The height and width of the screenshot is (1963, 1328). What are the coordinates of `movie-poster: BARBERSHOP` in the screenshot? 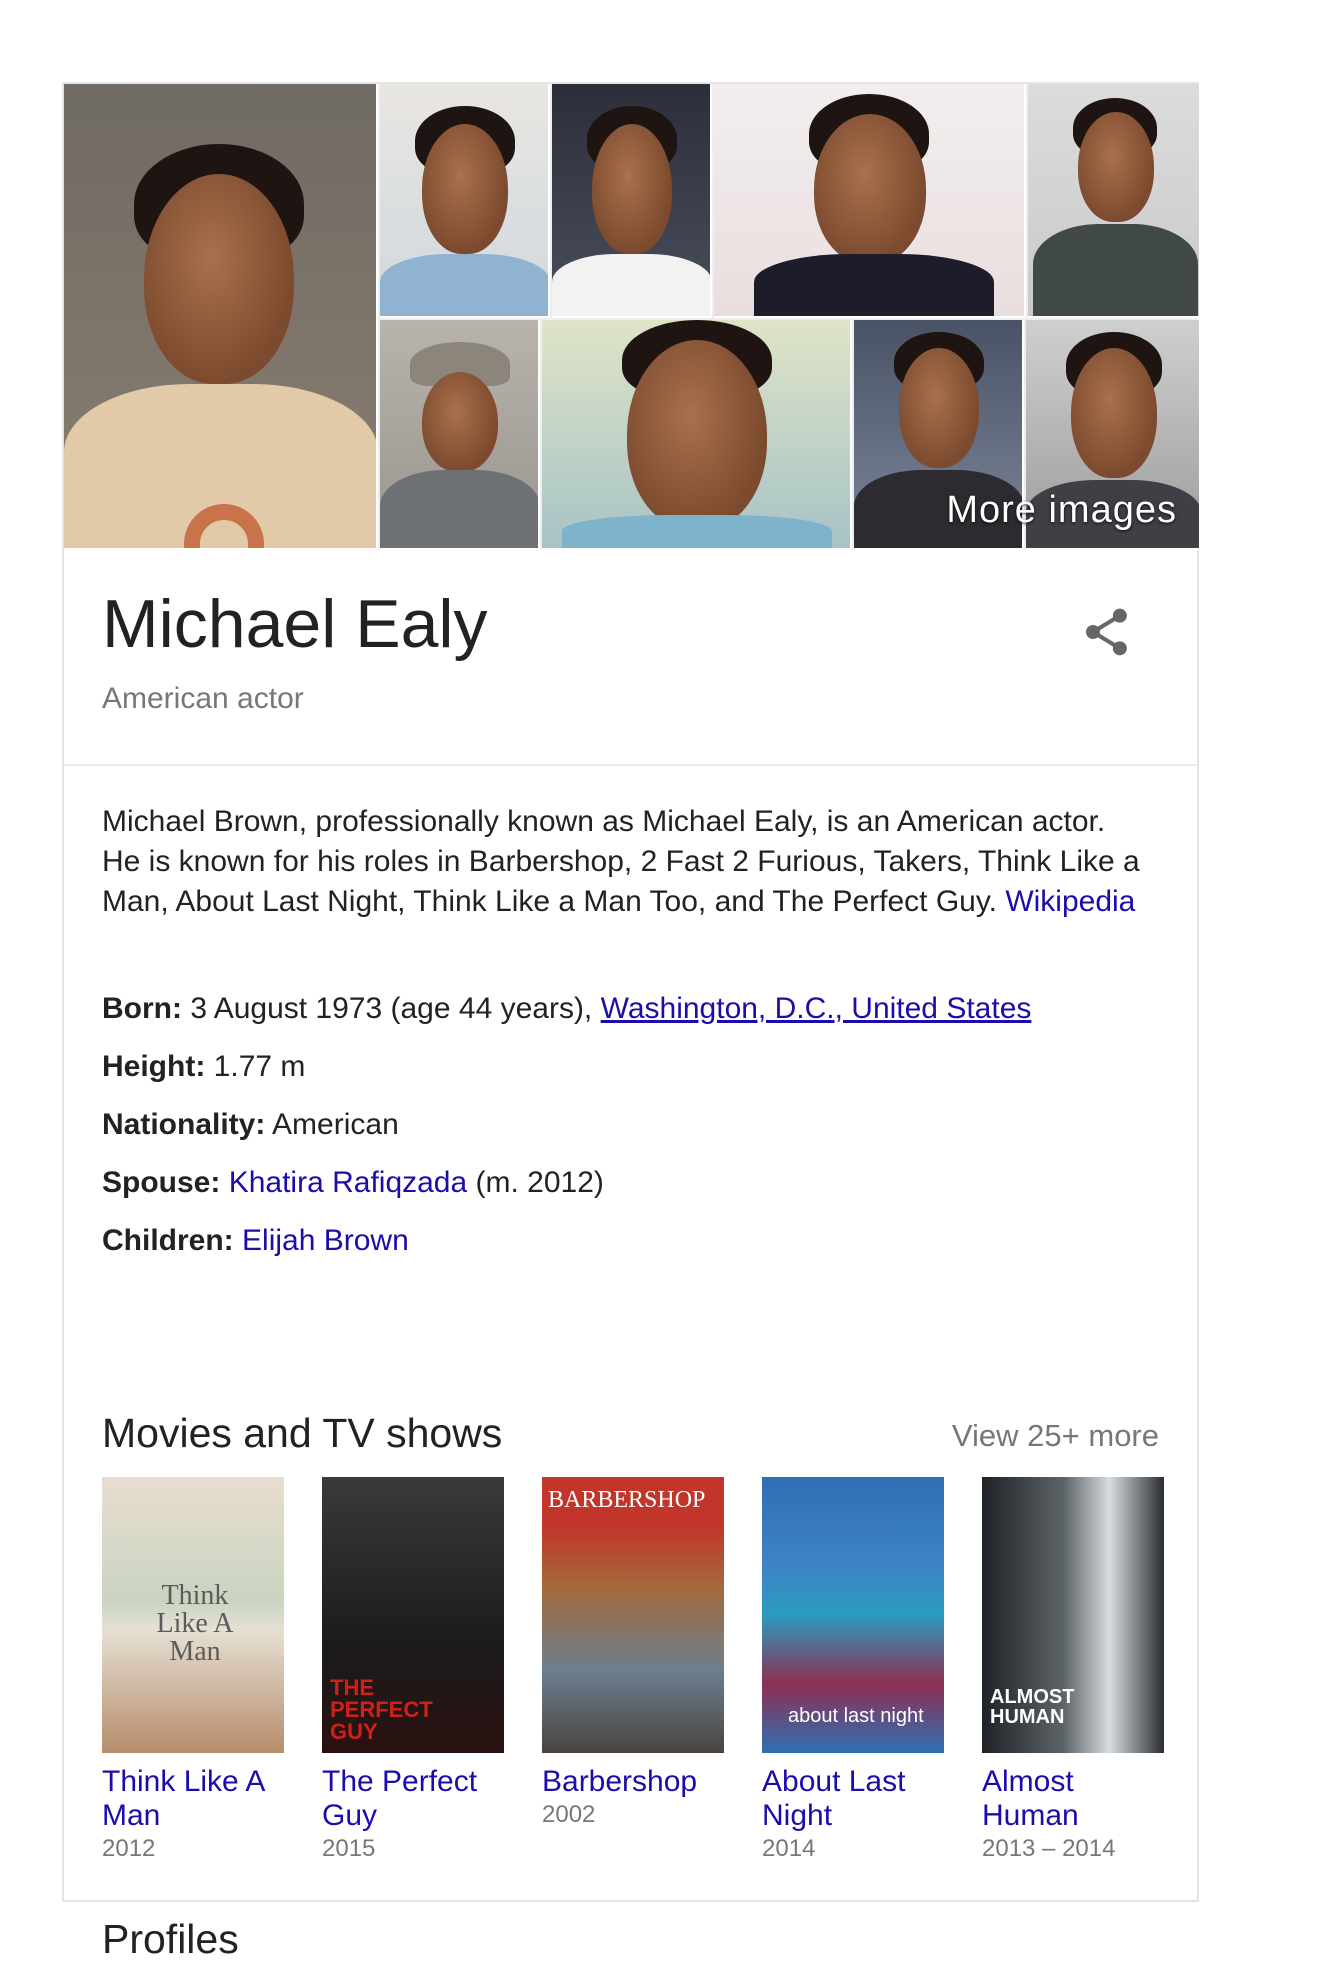 It's located at (633, 1615).